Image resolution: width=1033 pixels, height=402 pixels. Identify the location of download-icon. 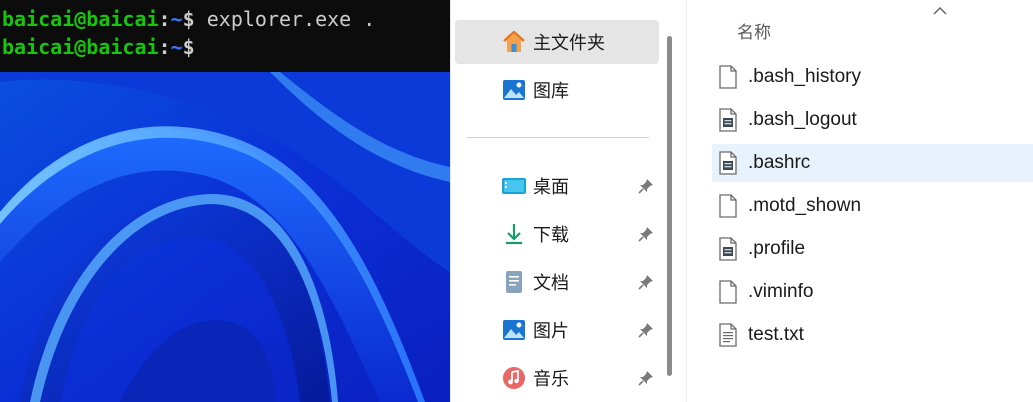
(514, 234).